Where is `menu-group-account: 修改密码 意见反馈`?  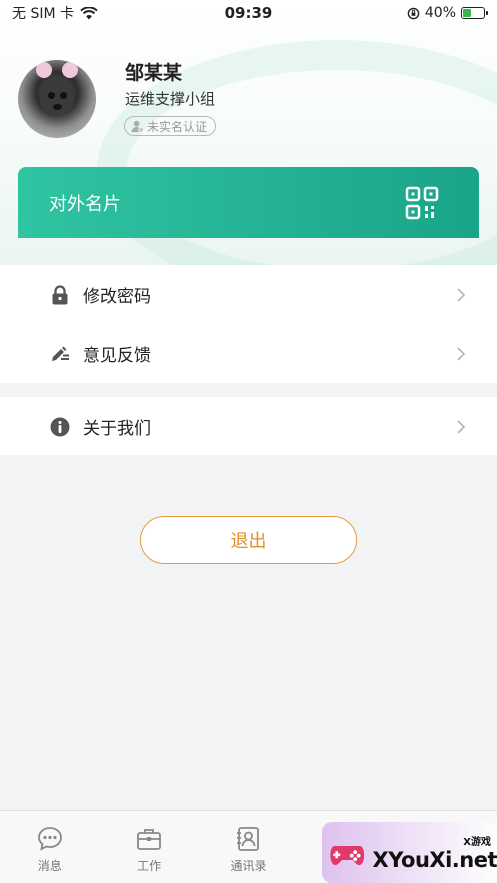 menu-group-account: 修改密码 意见反馈 is located at coordinates (248, 324).